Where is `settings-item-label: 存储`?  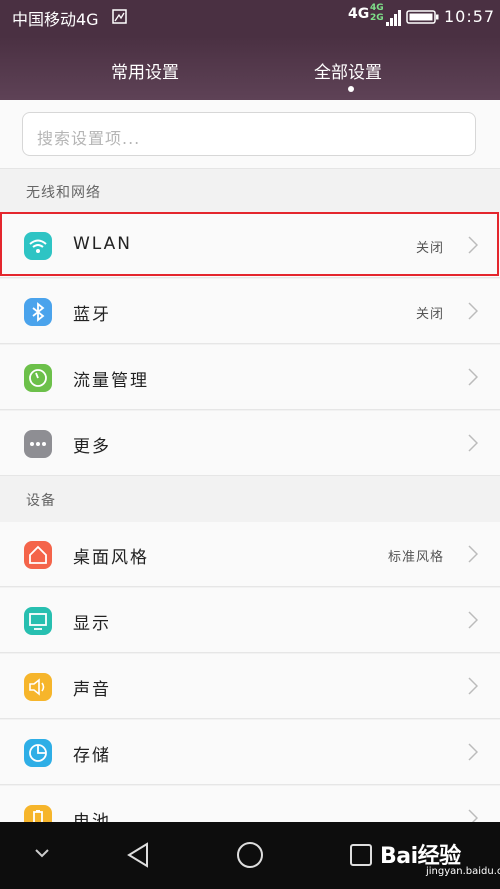
settings-item-label: 存储 is located at coordinates (92, 756).